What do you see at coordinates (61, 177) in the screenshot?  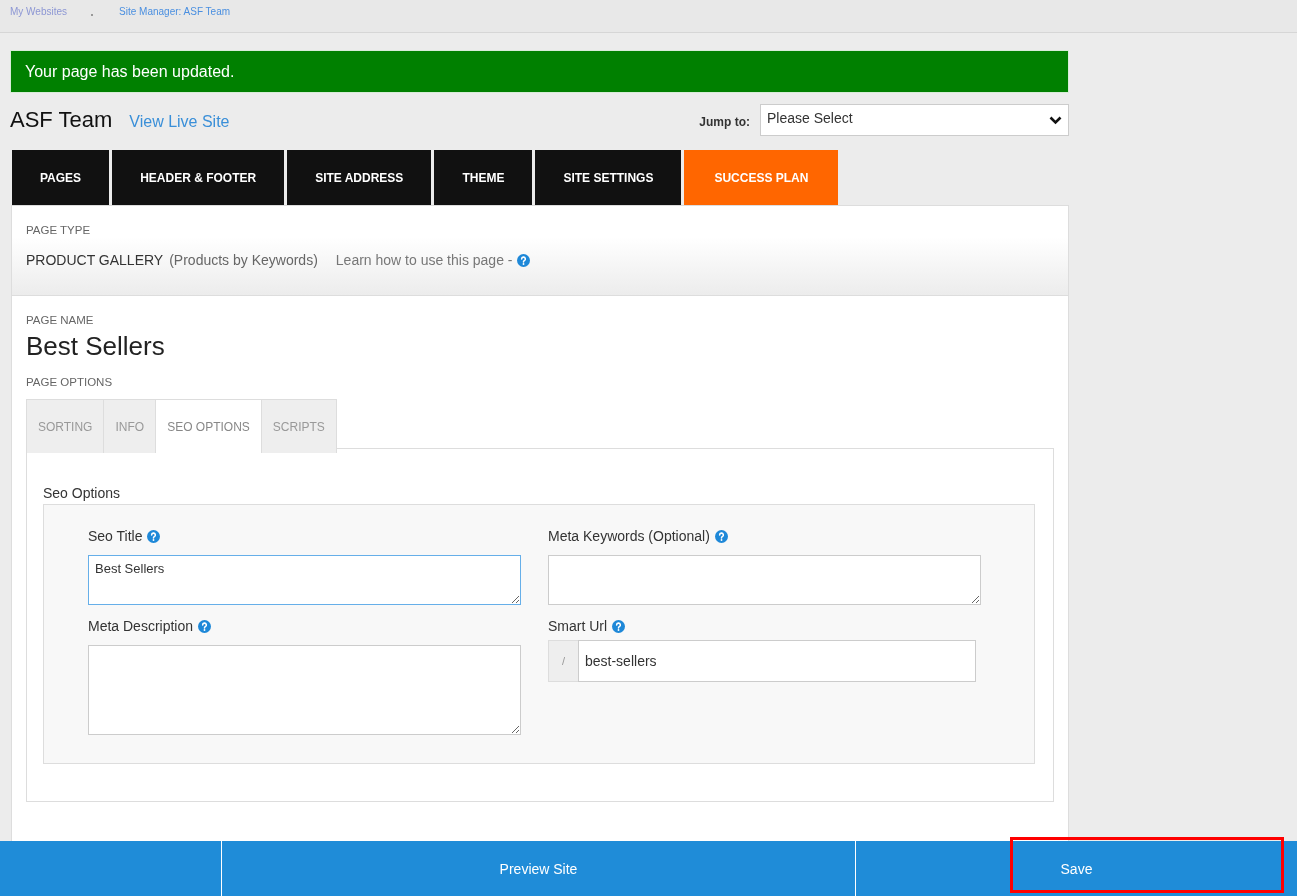 I see `nav-tab: PAGES` at bounding box center [61, 177].